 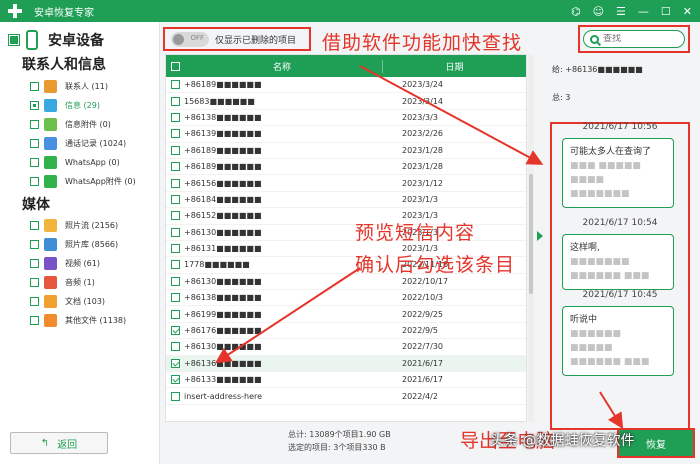 I want to click on deleted-only-filter: OFF 仅显示已删除的项目, so click(x=237, y=39).